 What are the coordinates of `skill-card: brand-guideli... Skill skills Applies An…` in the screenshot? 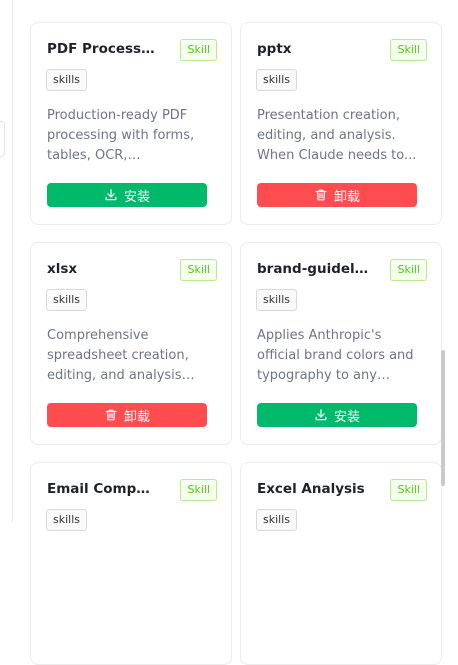 It's located at (341, 343).